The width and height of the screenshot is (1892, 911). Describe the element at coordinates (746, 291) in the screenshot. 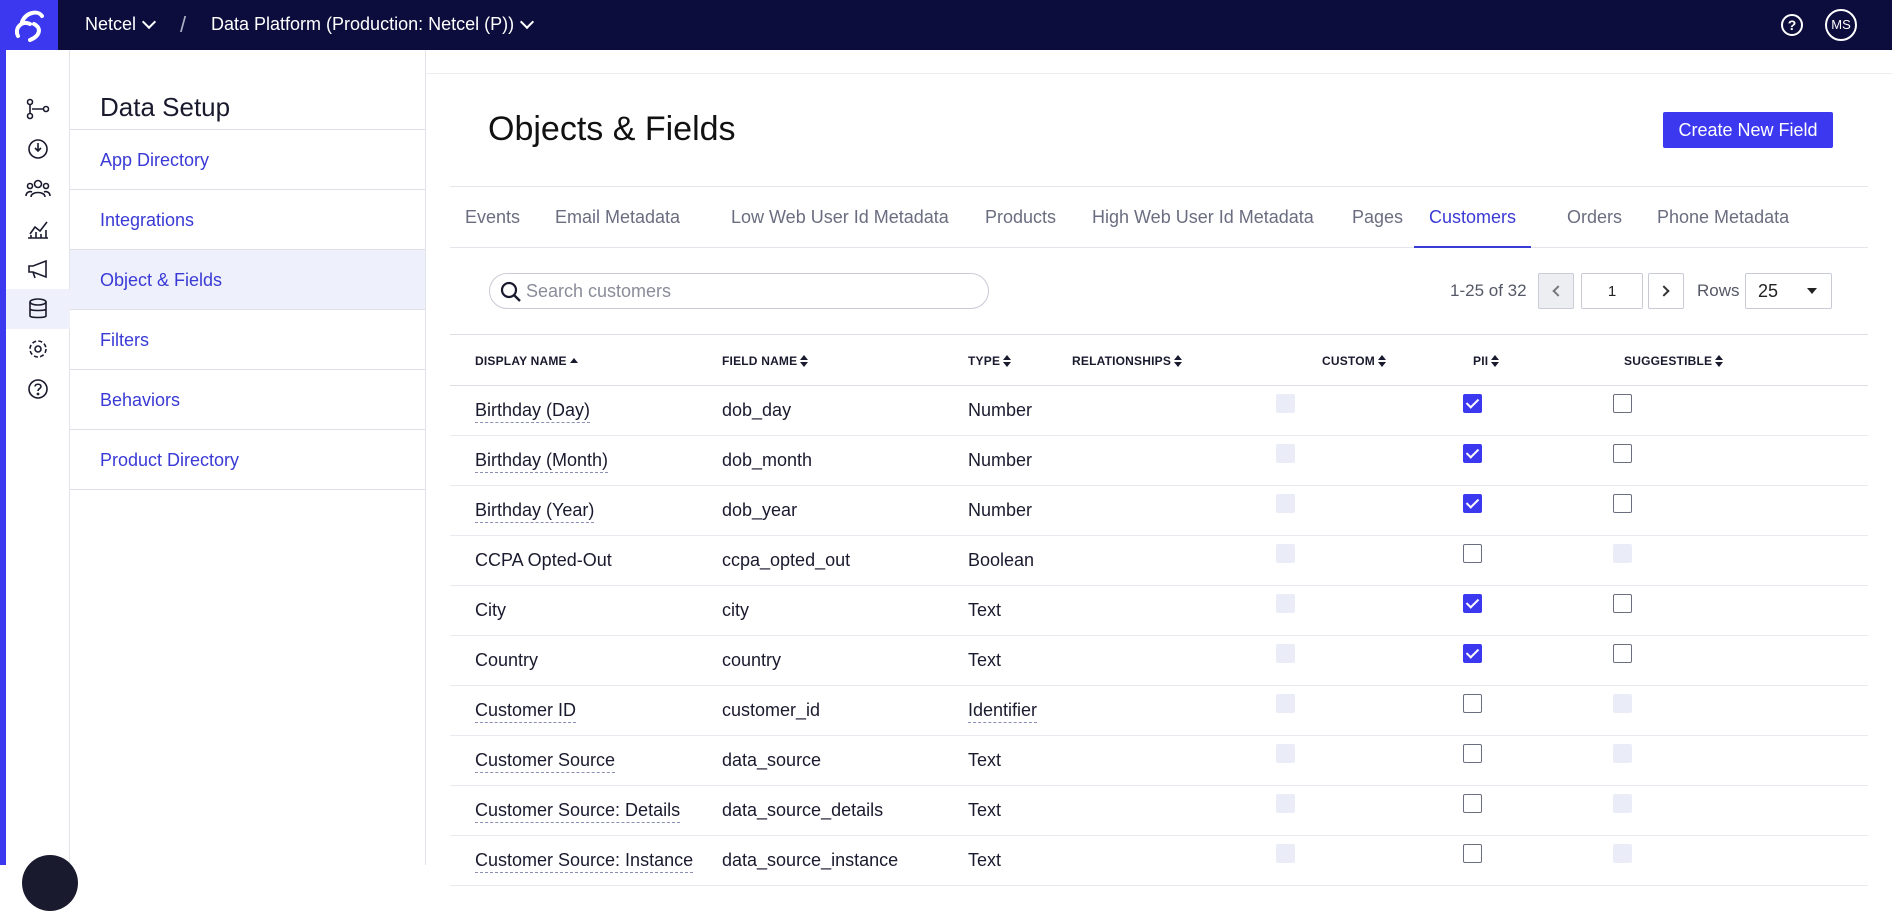

I see `search-input` at that location.